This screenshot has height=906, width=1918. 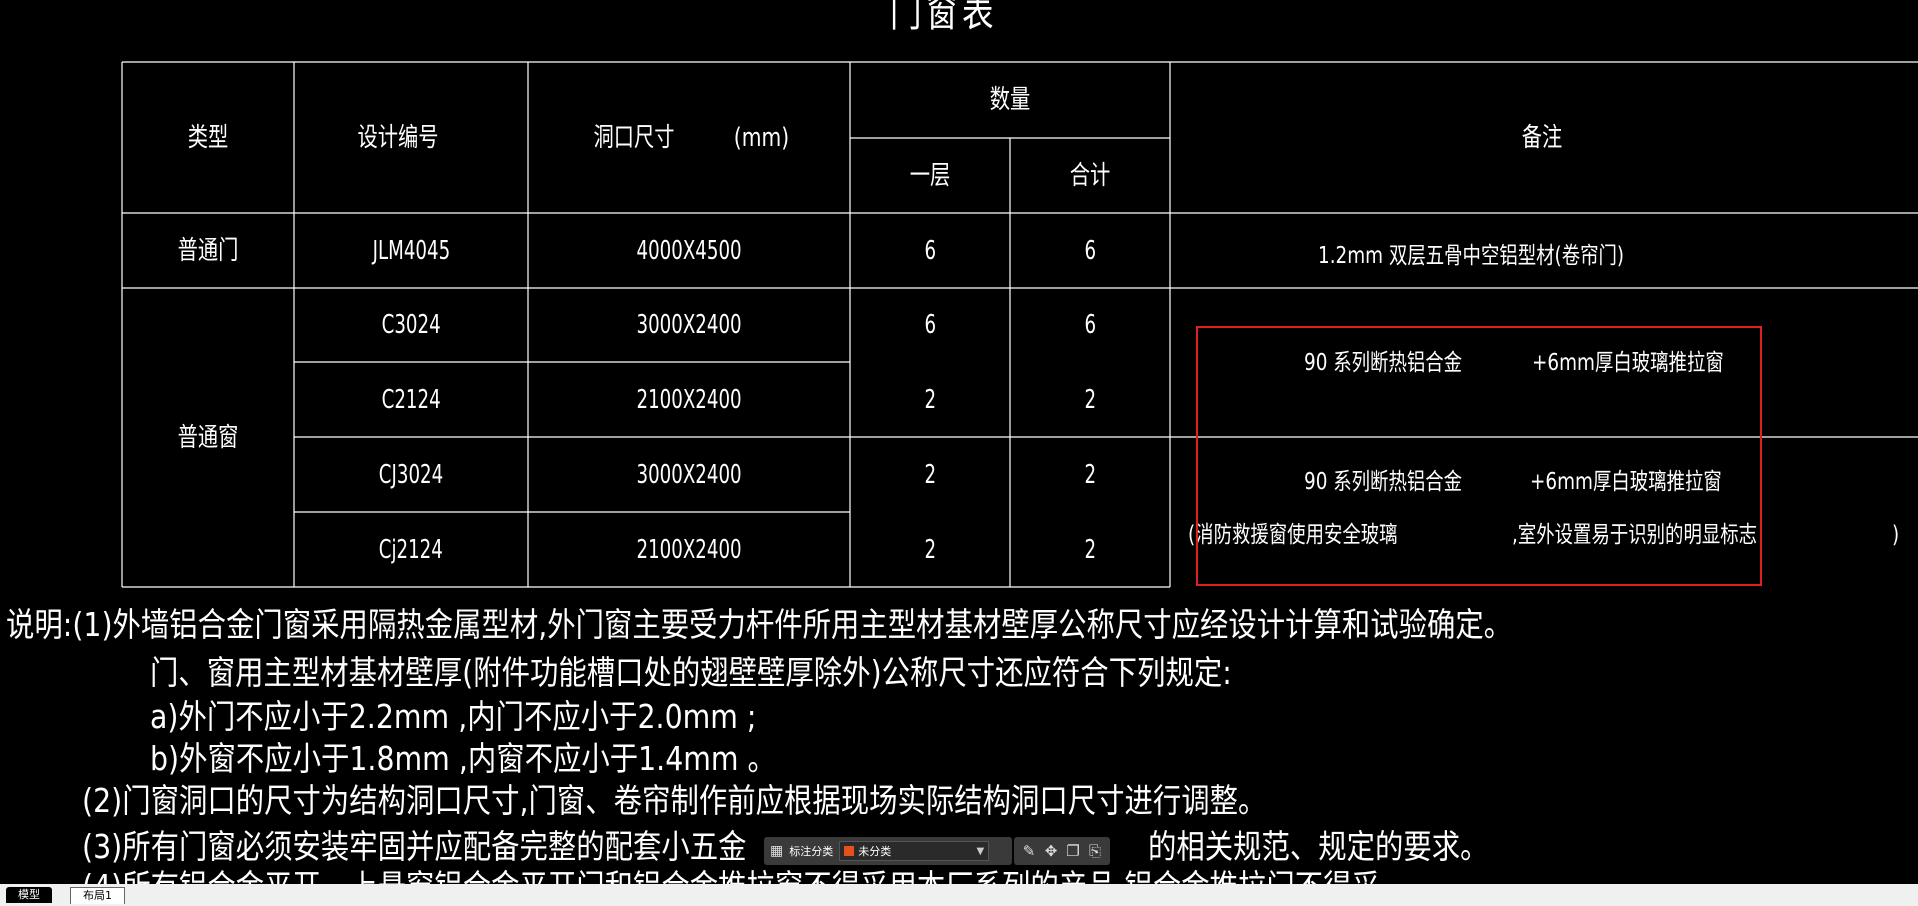 I want to click on row-type-door: 普通门, so click(x=208, y=250).